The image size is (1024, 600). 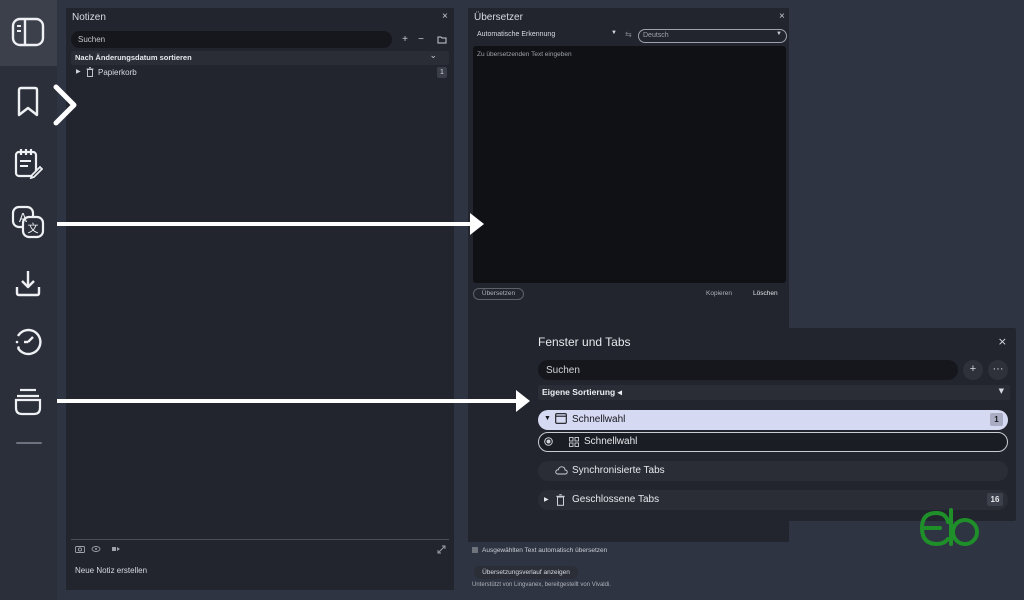 What do you see at coordinates (629, 164) in the screenshot?
I see `translation-input` at bounding box center [629, 164].